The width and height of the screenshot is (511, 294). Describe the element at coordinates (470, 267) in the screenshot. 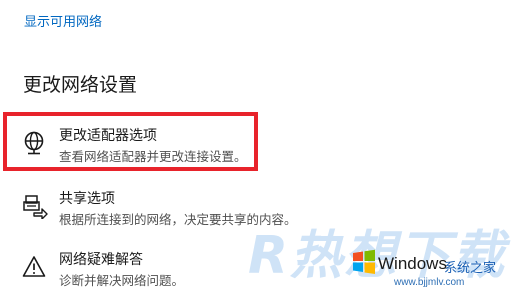

I see `watermark-subtitle: 系统之家` at that location.